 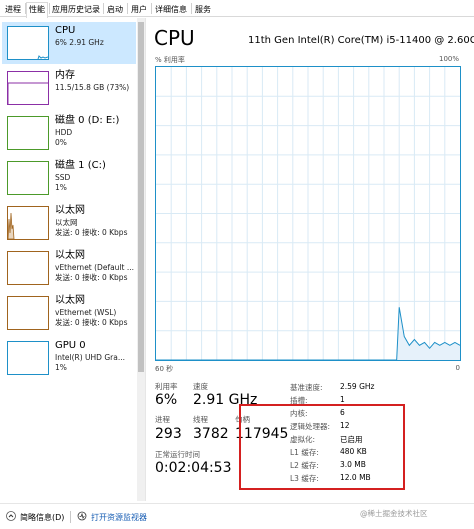 What do you see at coordinates (66, 222) in the screenshot?
I see `sidebar-item-detail: 以太网` at bounding box center [66, 222].